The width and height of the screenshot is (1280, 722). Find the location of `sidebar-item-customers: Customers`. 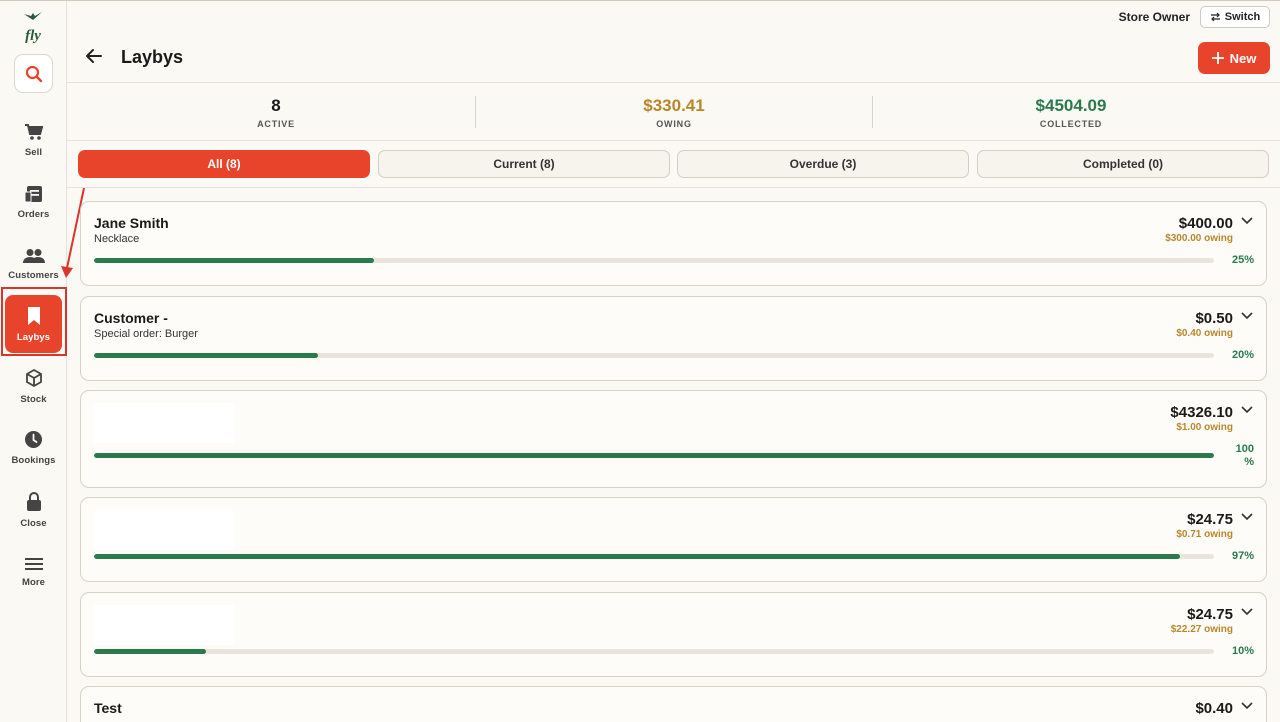

sidebar-item-customers: Customers is located at coordinates (33, 264).